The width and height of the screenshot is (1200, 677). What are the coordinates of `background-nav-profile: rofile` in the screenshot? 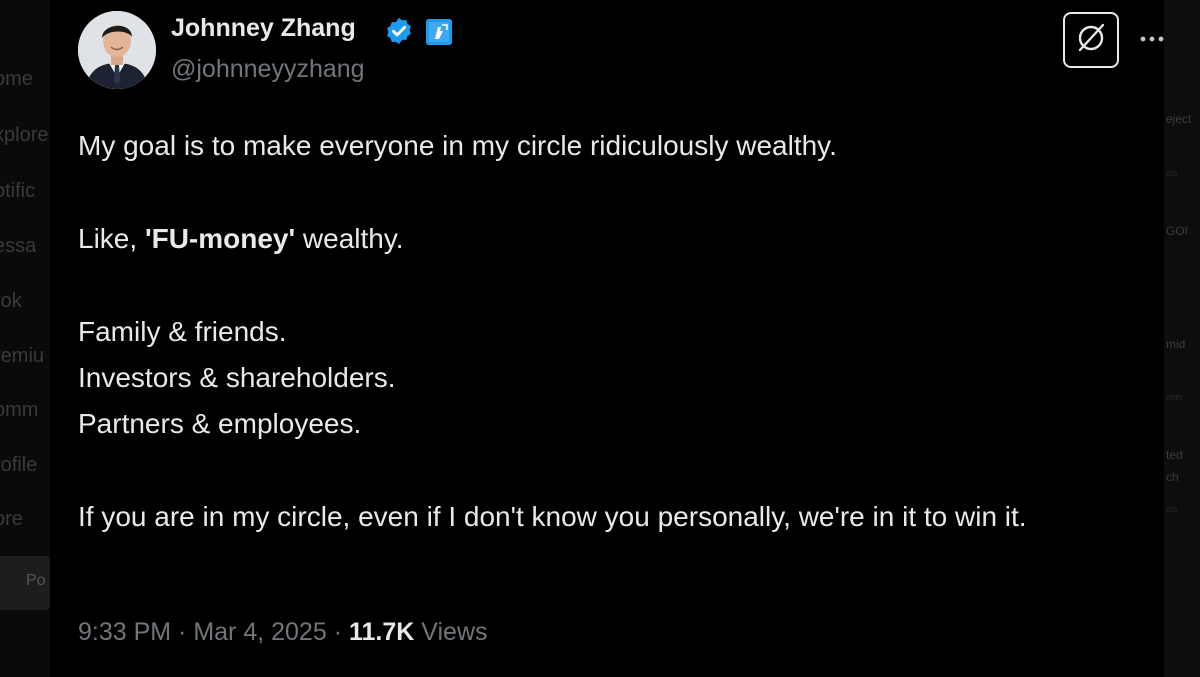 It's located at (19, 465).